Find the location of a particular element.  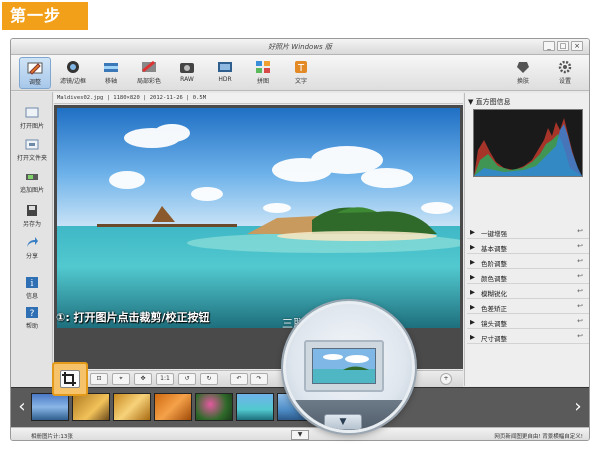

toolbar-skin: 换肤 is located at coordinates (523, 73).